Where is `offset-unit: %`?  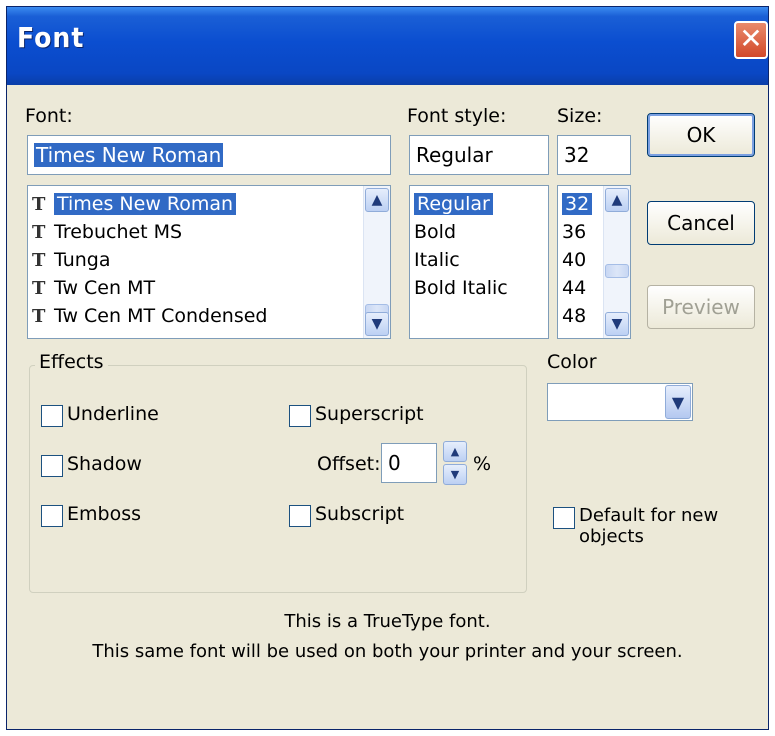 offset-unit: % is located at coordinates (482, 464).